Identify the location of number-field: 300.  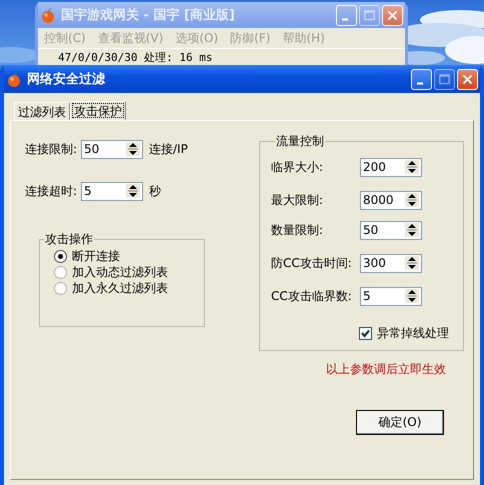
(391, 263).